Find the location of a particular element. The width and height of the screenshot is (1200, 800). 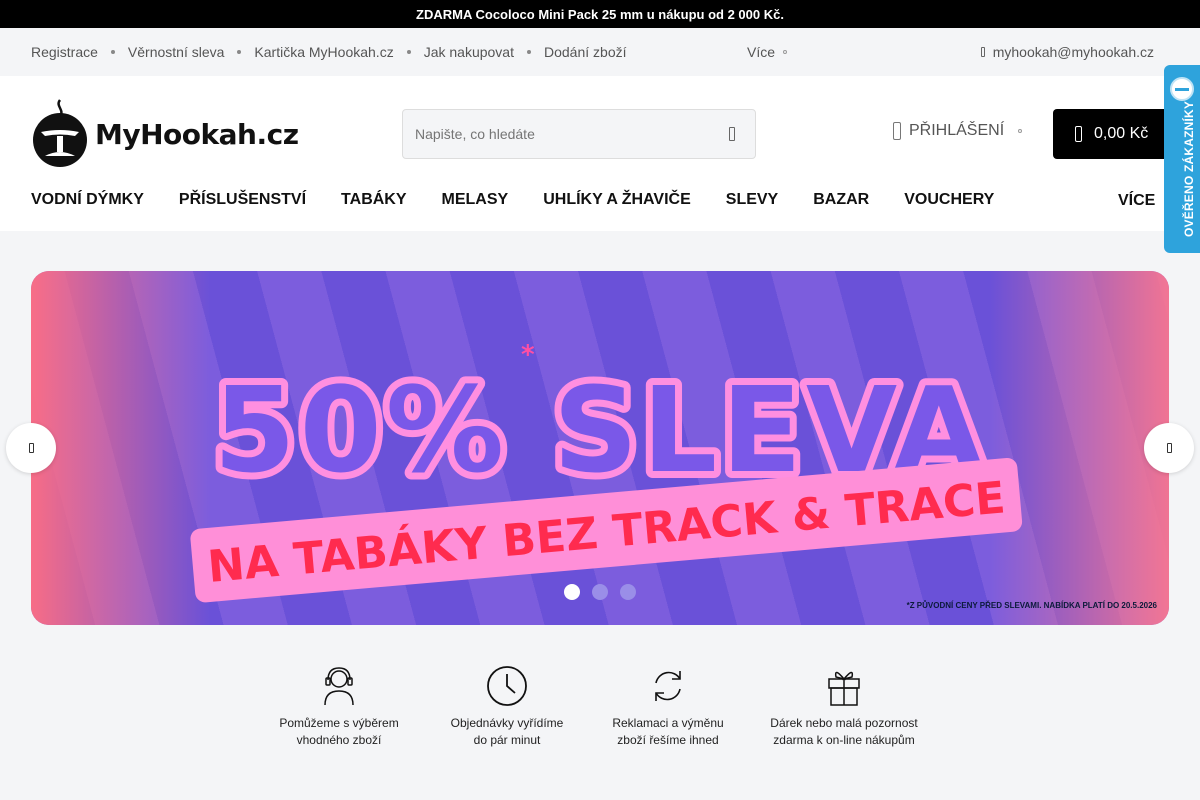

top-links-more: Více is located at coordinates (767, 52).